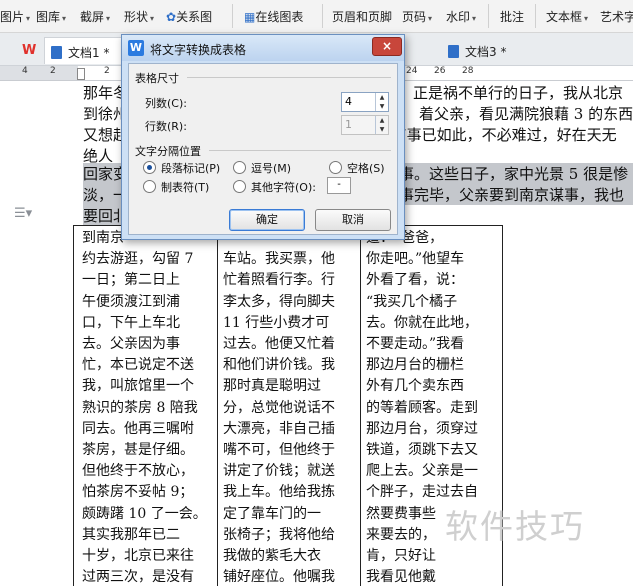 The image size is (633, 588). Describe the element at coordinates (515, 526) in the screenshot. I see `watermark-text: 软件技巧` at that location.